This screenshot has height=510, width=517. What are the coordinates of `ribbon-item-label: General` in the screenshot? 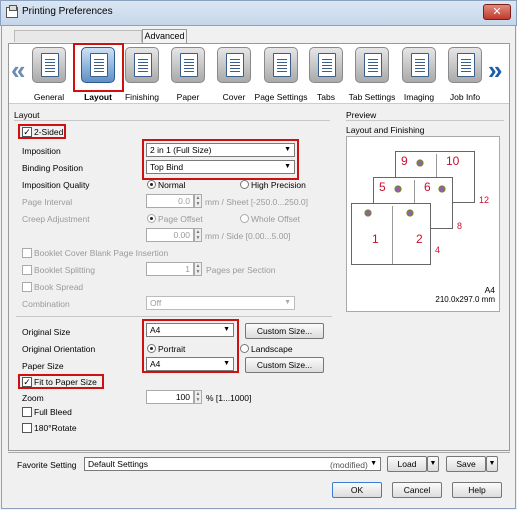 It's located at (49, 97).